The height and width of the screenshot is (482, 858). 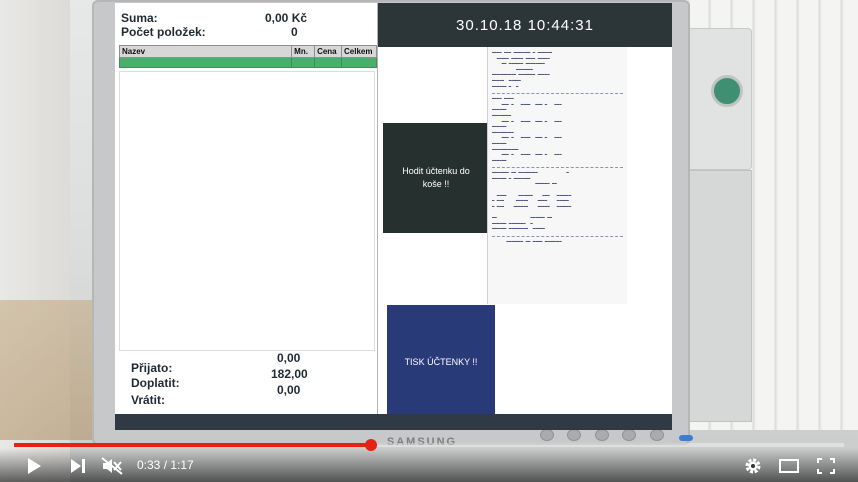 I want to click on printer-knob, so click(x=727, y=91).